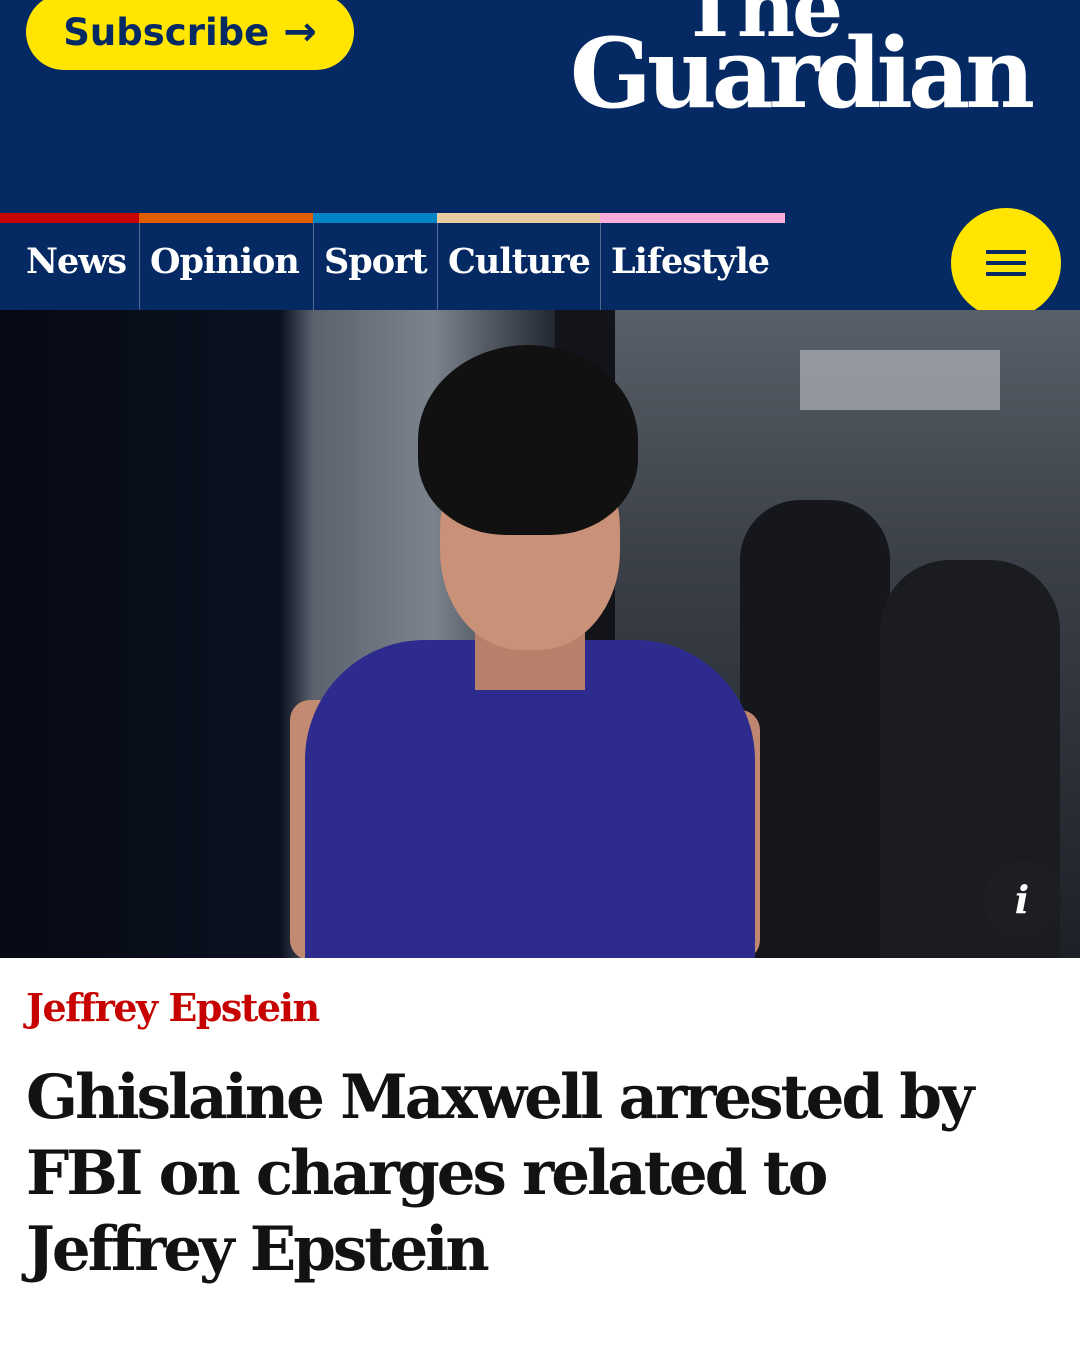 This screenshot has width=1080, height=1350. I want to click on article-kicker: Jeffrey Epstein, so click(531, 1007).